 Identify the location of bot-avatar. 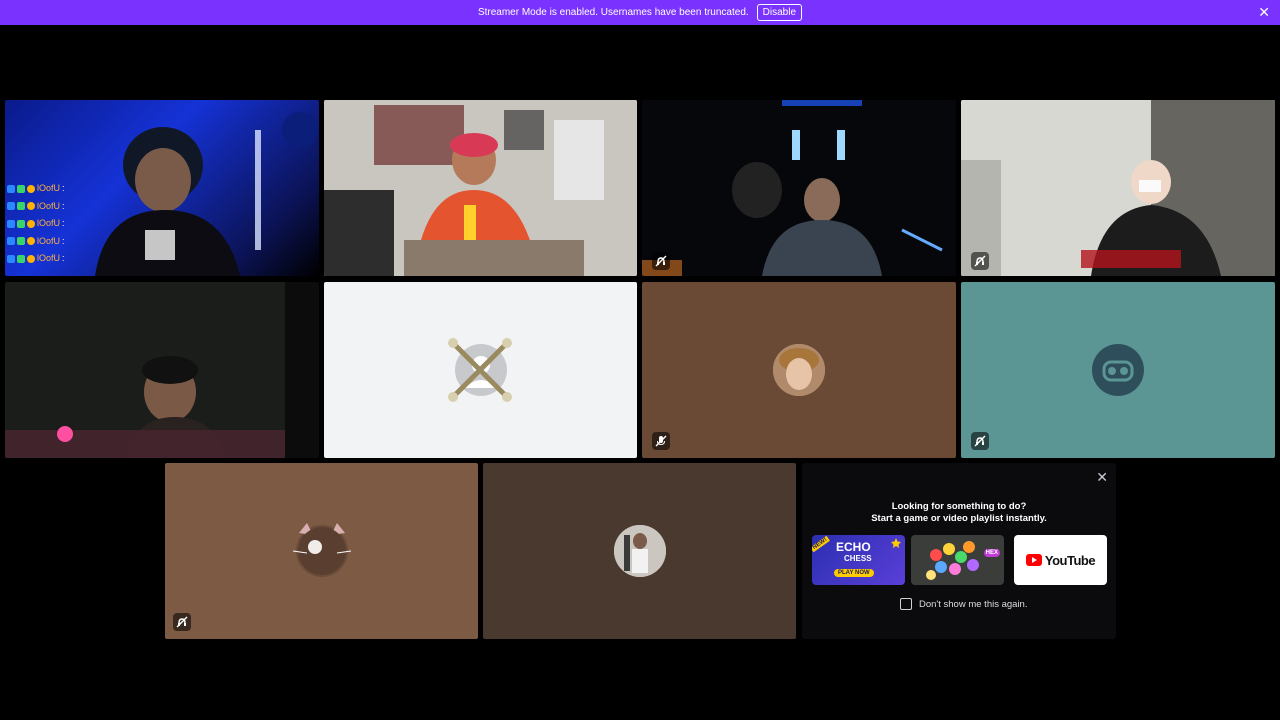
(1118, 370).